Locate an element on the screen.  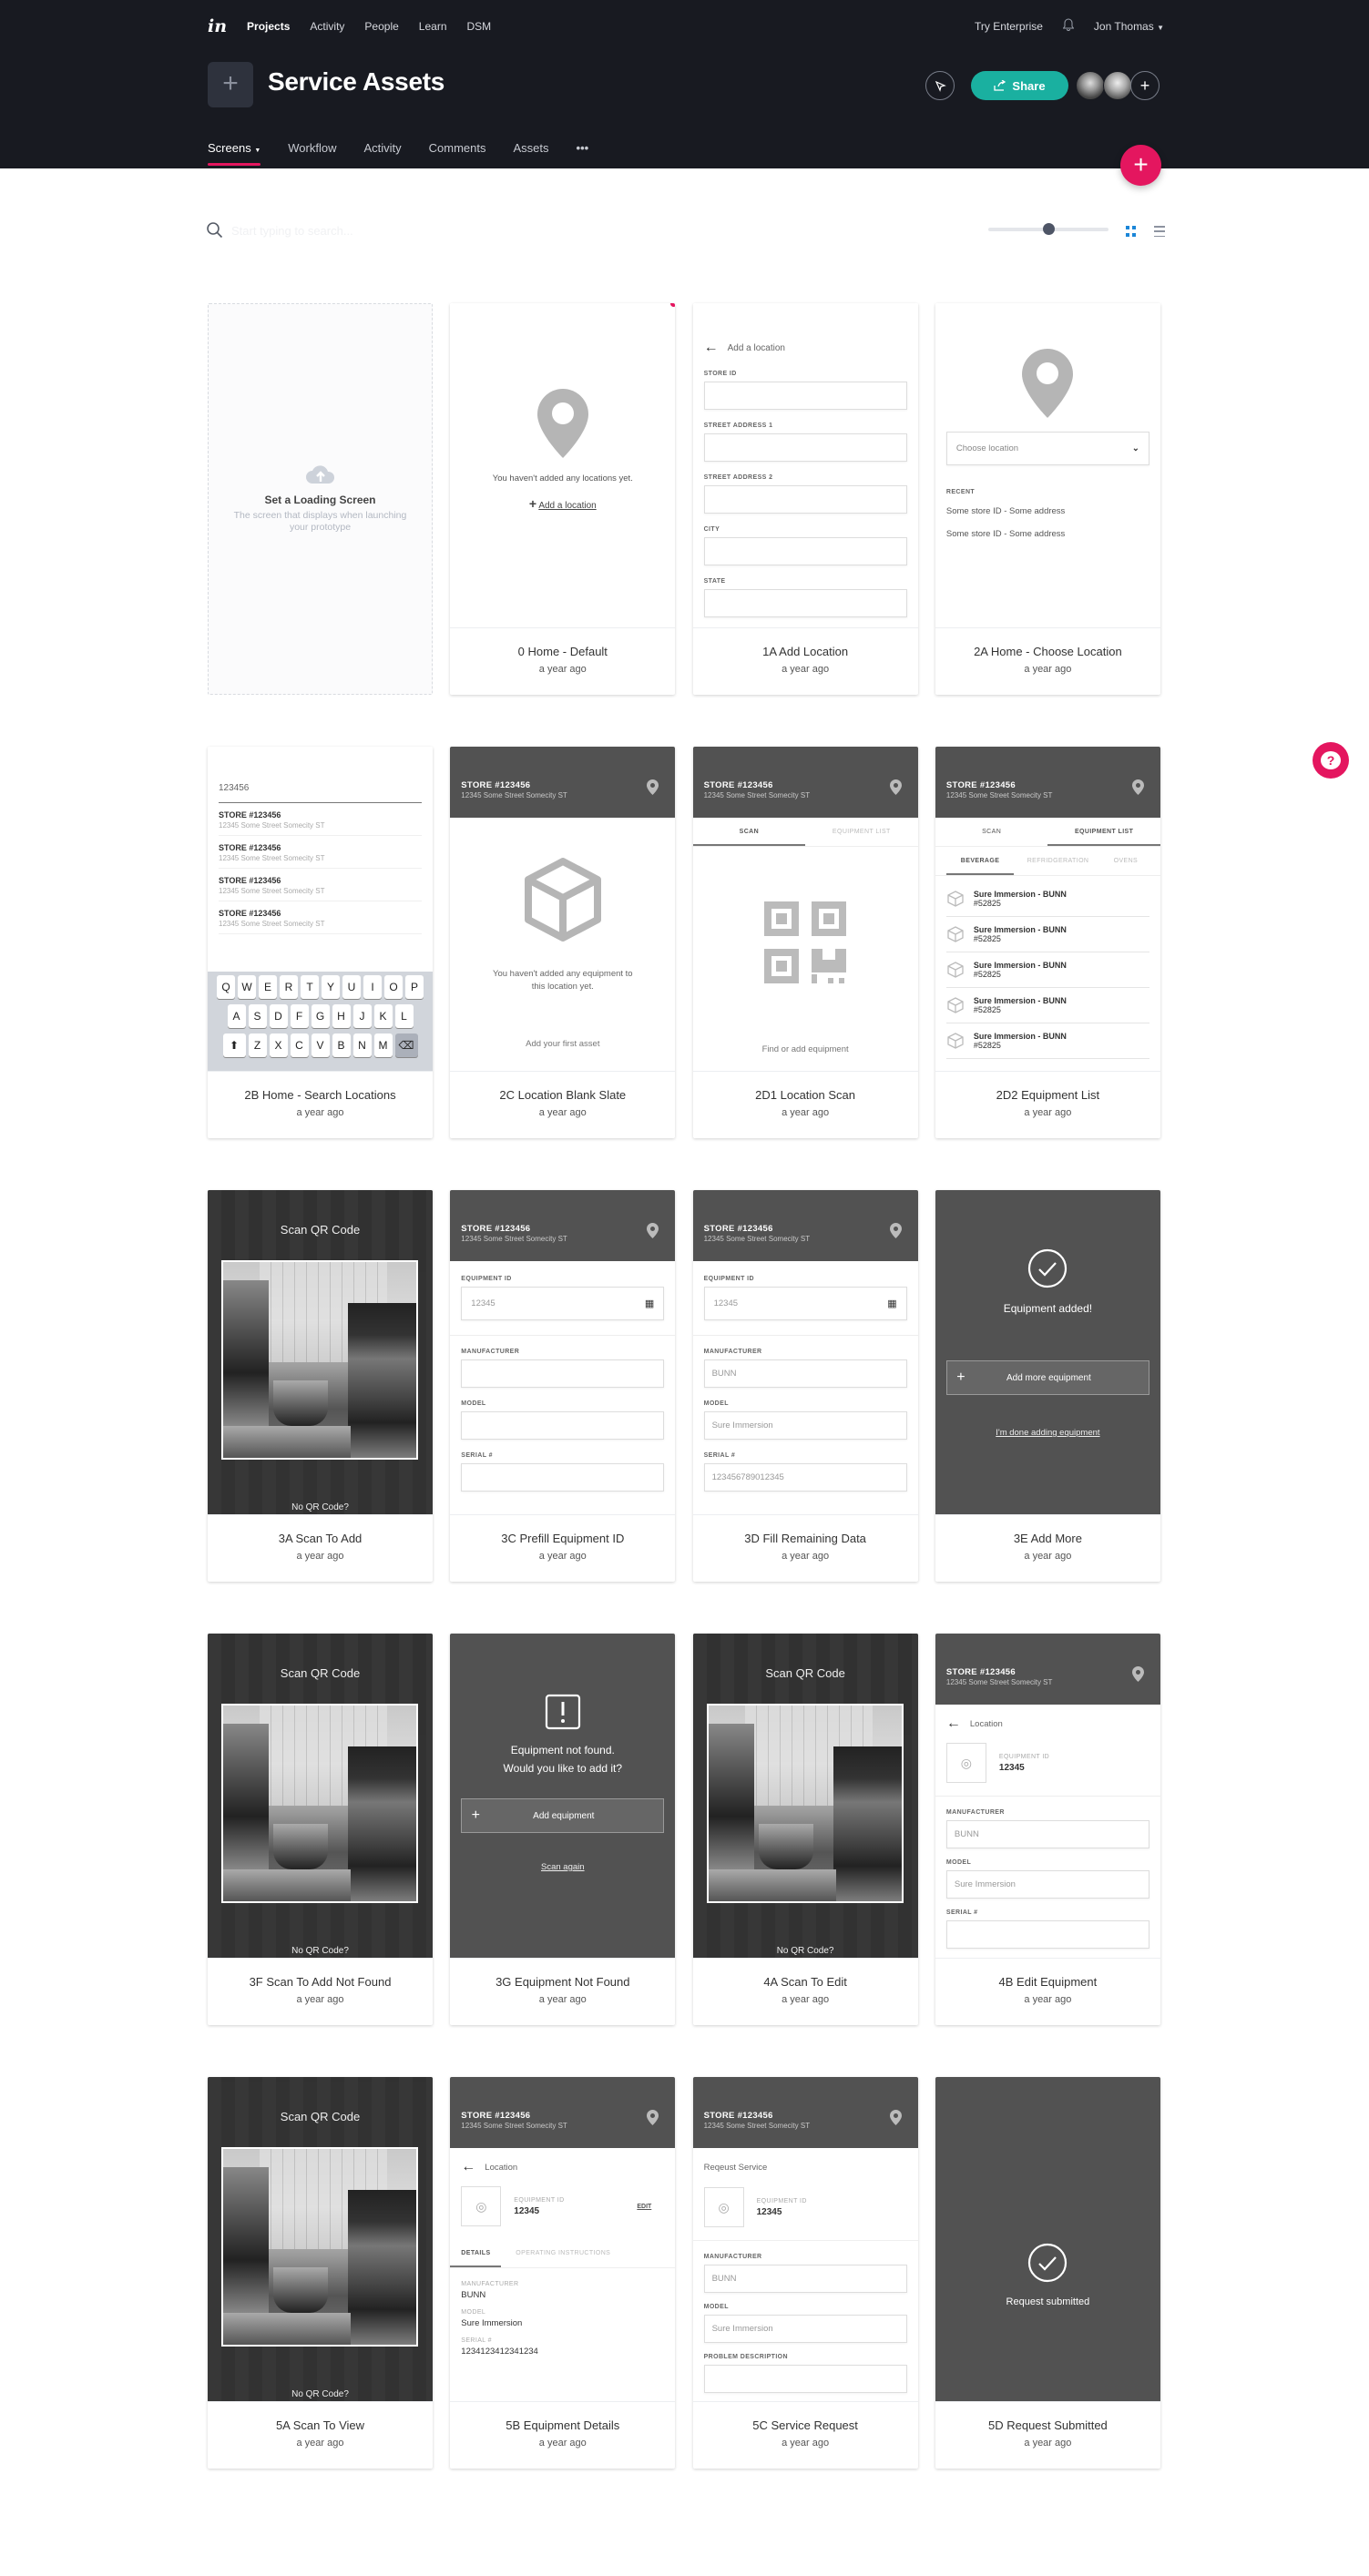
keyboard-key: X is located at coordinates (278, 1045).